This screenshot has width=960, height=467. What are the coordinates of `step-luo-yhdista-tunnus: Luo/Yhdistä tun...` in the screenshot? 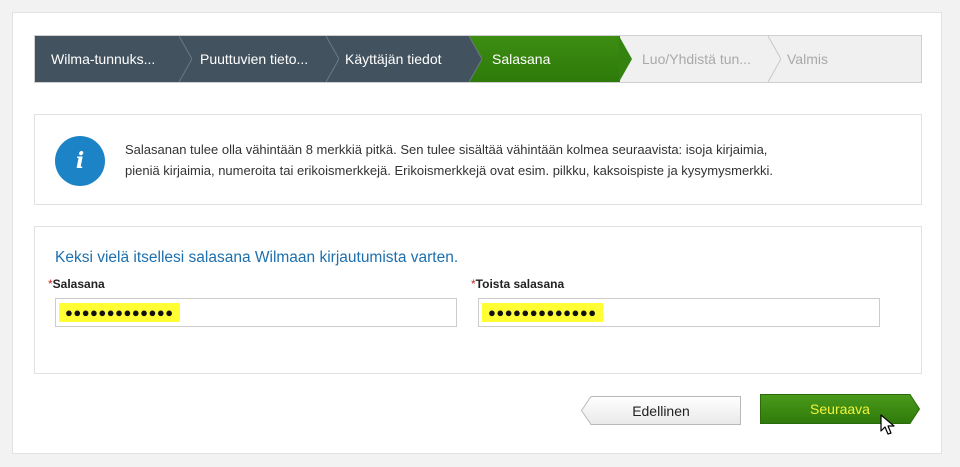 It's located at (700, 59).